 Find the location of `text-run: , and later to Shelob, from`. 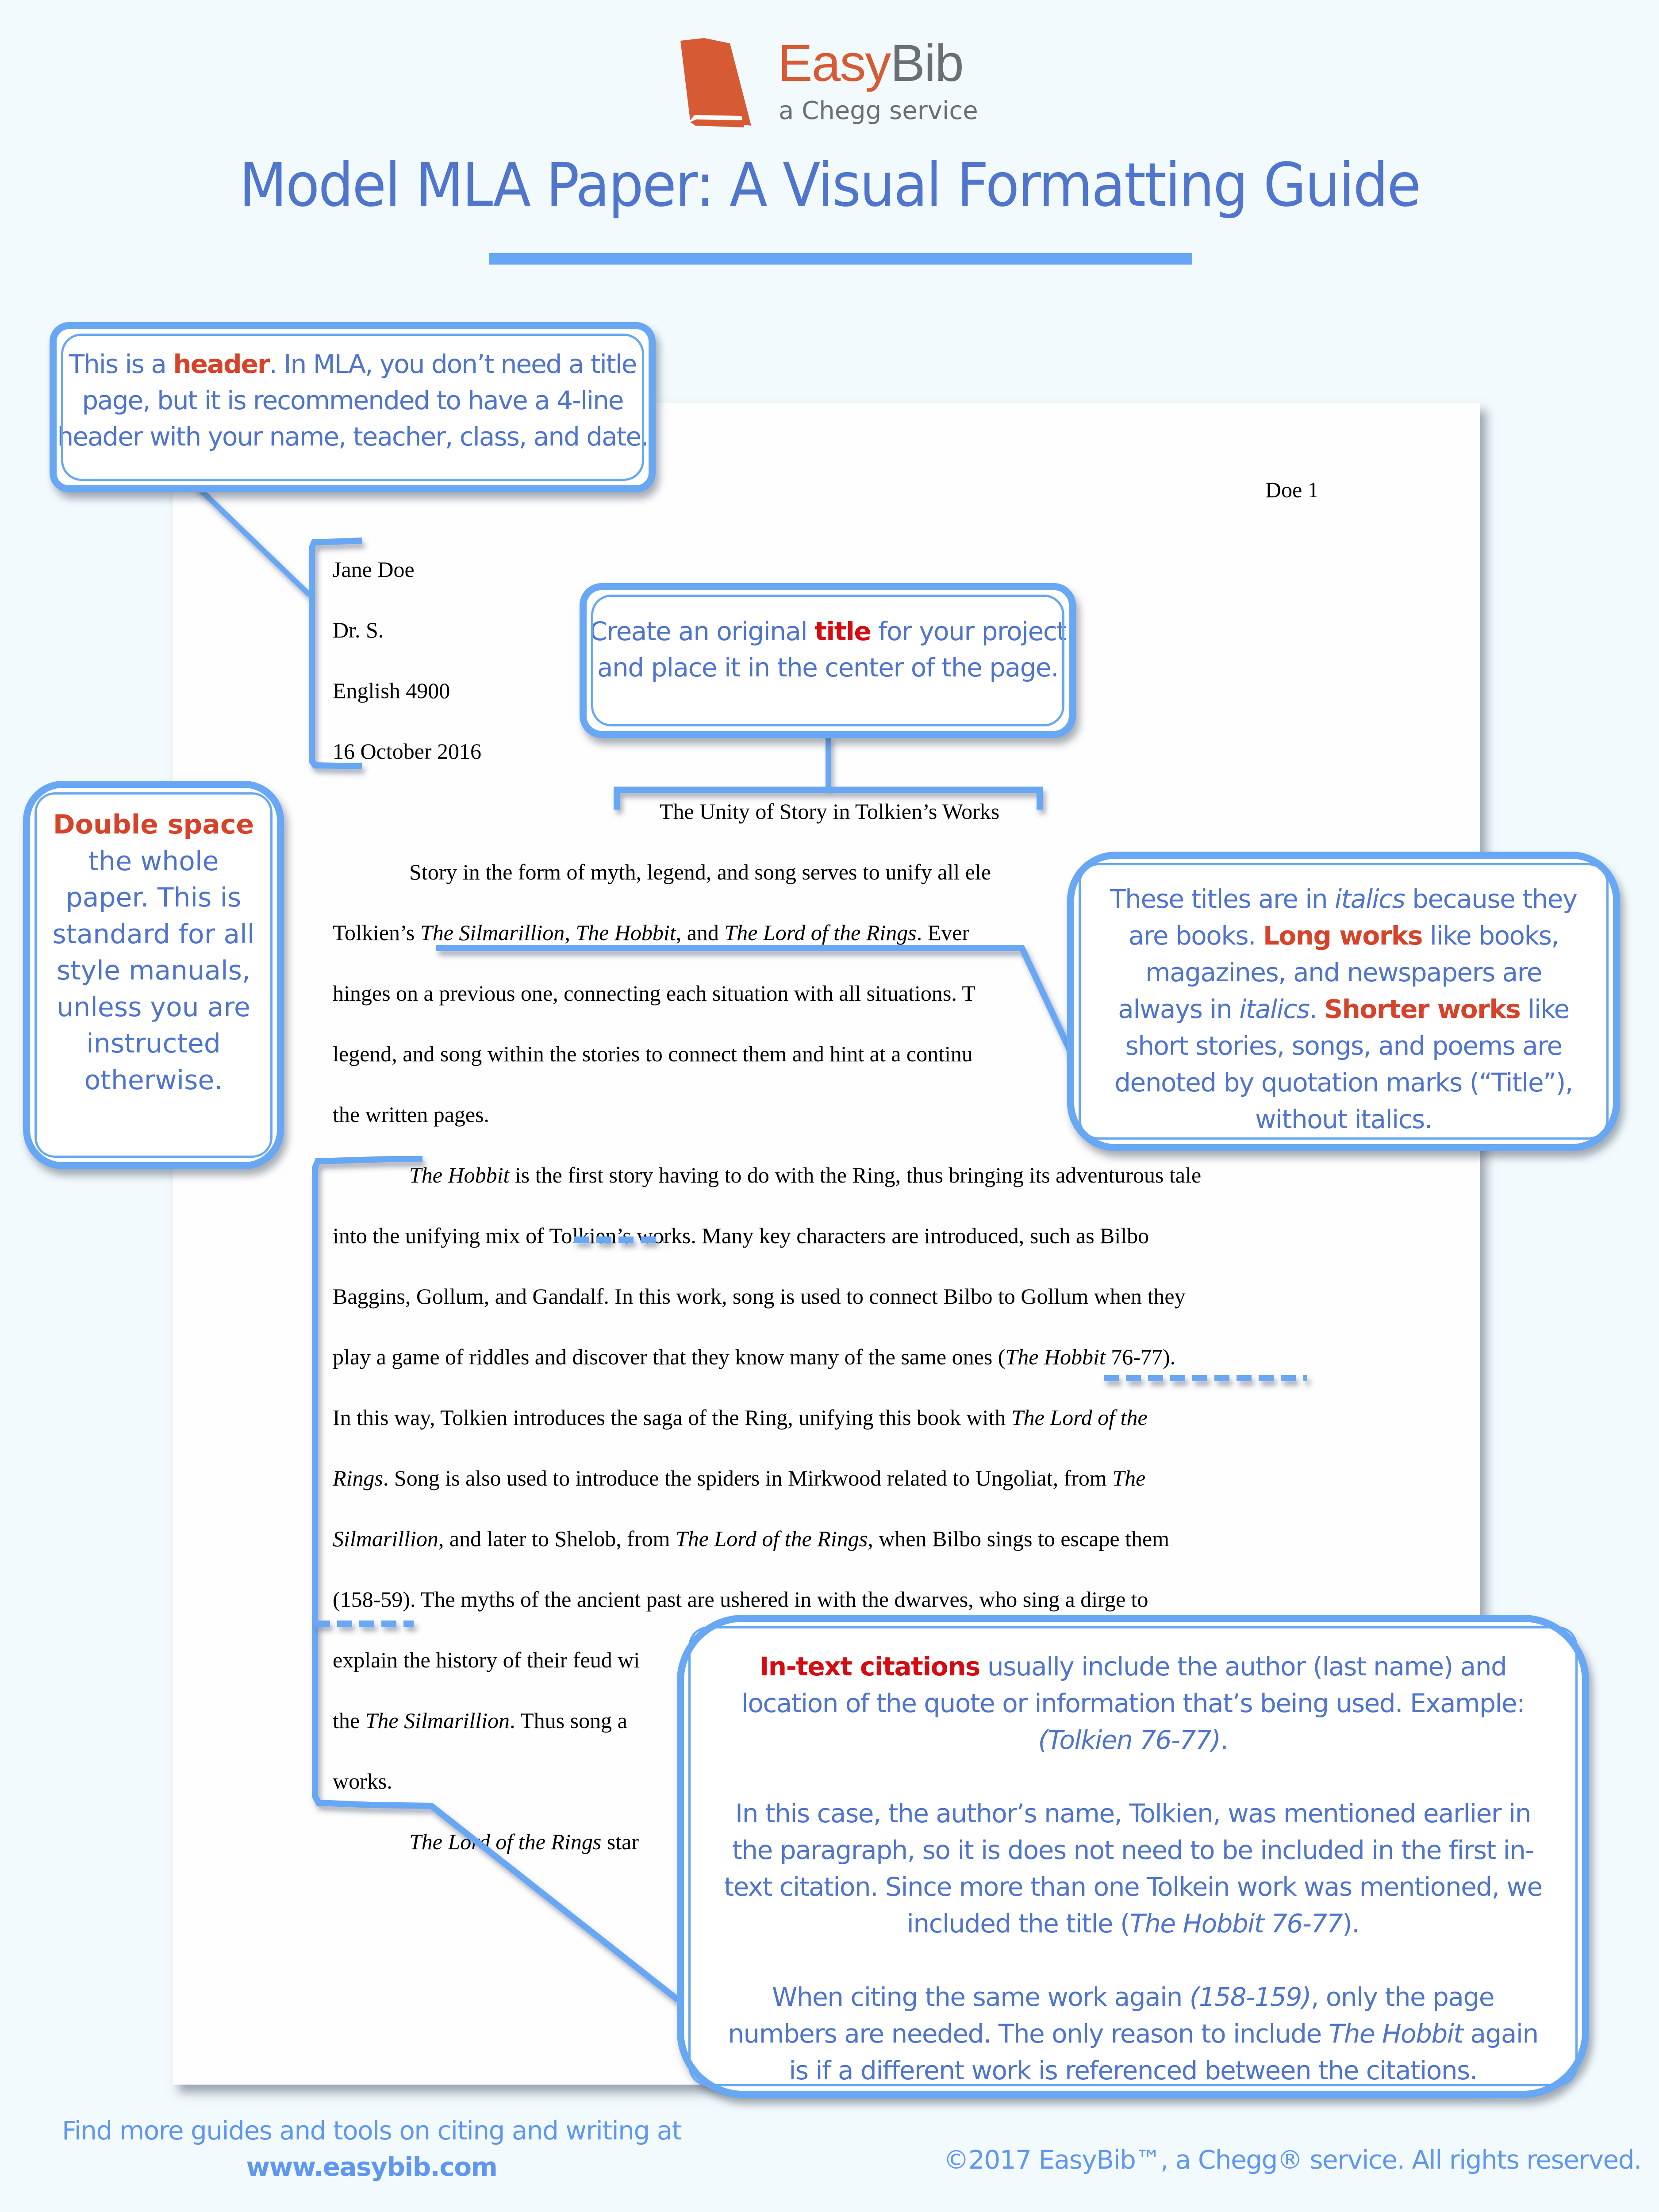

text-run: , and later to Shelob, from is located at coordinates (557, 1539).